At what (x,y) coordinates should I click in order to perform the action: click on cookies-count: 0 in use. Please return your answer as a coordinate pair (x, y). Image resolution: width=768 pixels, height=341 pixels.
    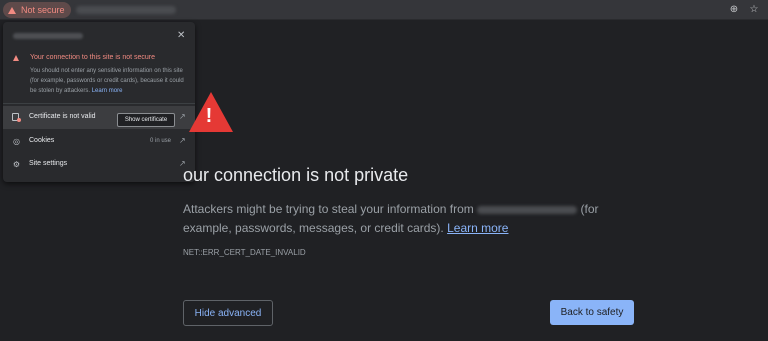
    Looking at the image, I should click on (161, 141).